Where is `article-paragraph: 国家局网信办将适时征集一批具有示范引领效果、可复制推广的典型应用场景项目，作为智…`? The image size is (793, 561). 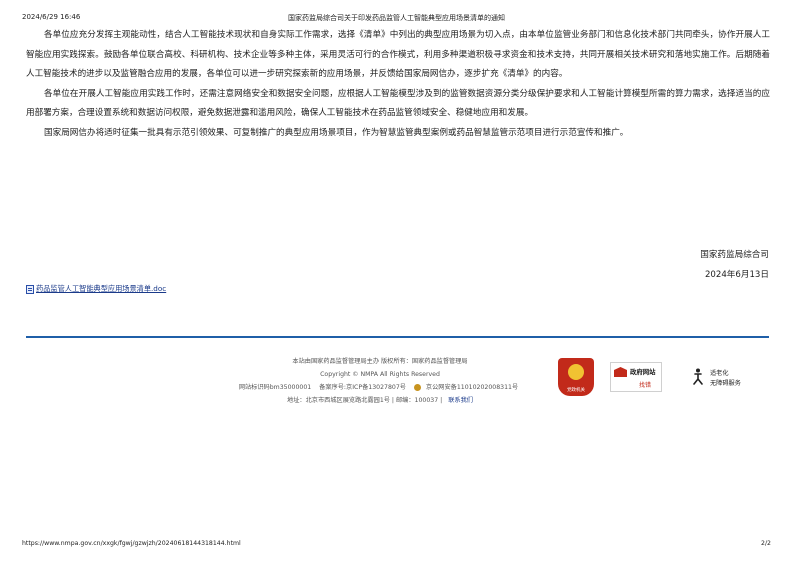 article-paragraph: 国家局网信办将适时征集一批具有示范引领效果、可复制推广的典型应用场景项目，作为智… is located at coordinates (336, 132).